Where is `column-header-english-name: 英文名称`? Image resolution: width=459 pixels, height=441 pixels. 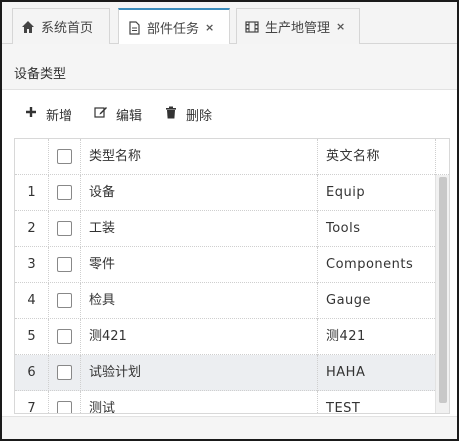 column-header-english-name: 英文名称 is located at coordinates (376, 157).